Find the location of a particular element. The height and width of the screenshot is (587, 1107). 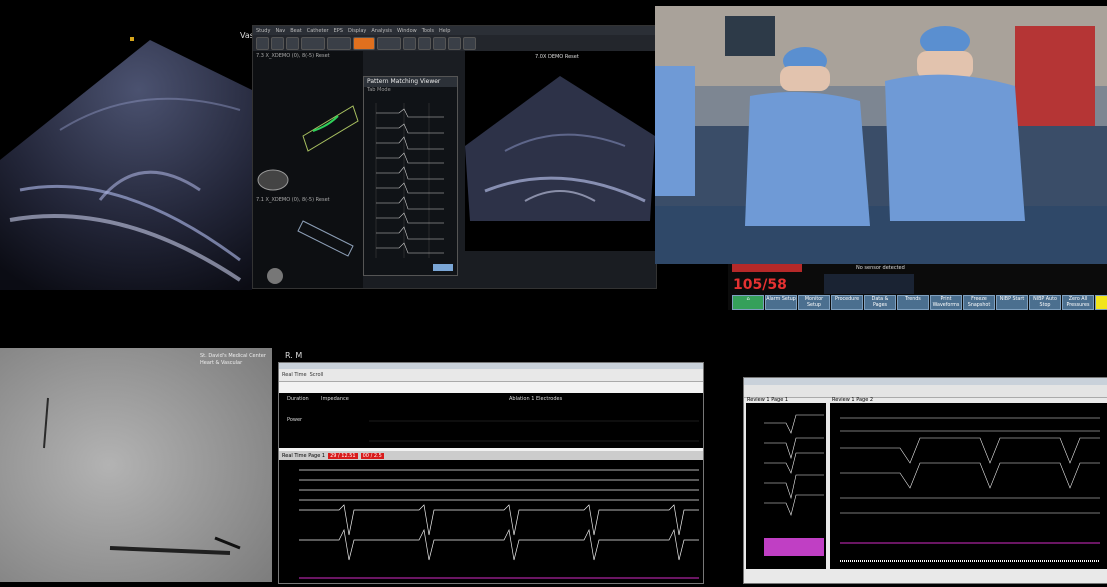

pmv-title: Pattern Matching Viewer is located at coordinates (410, 82).